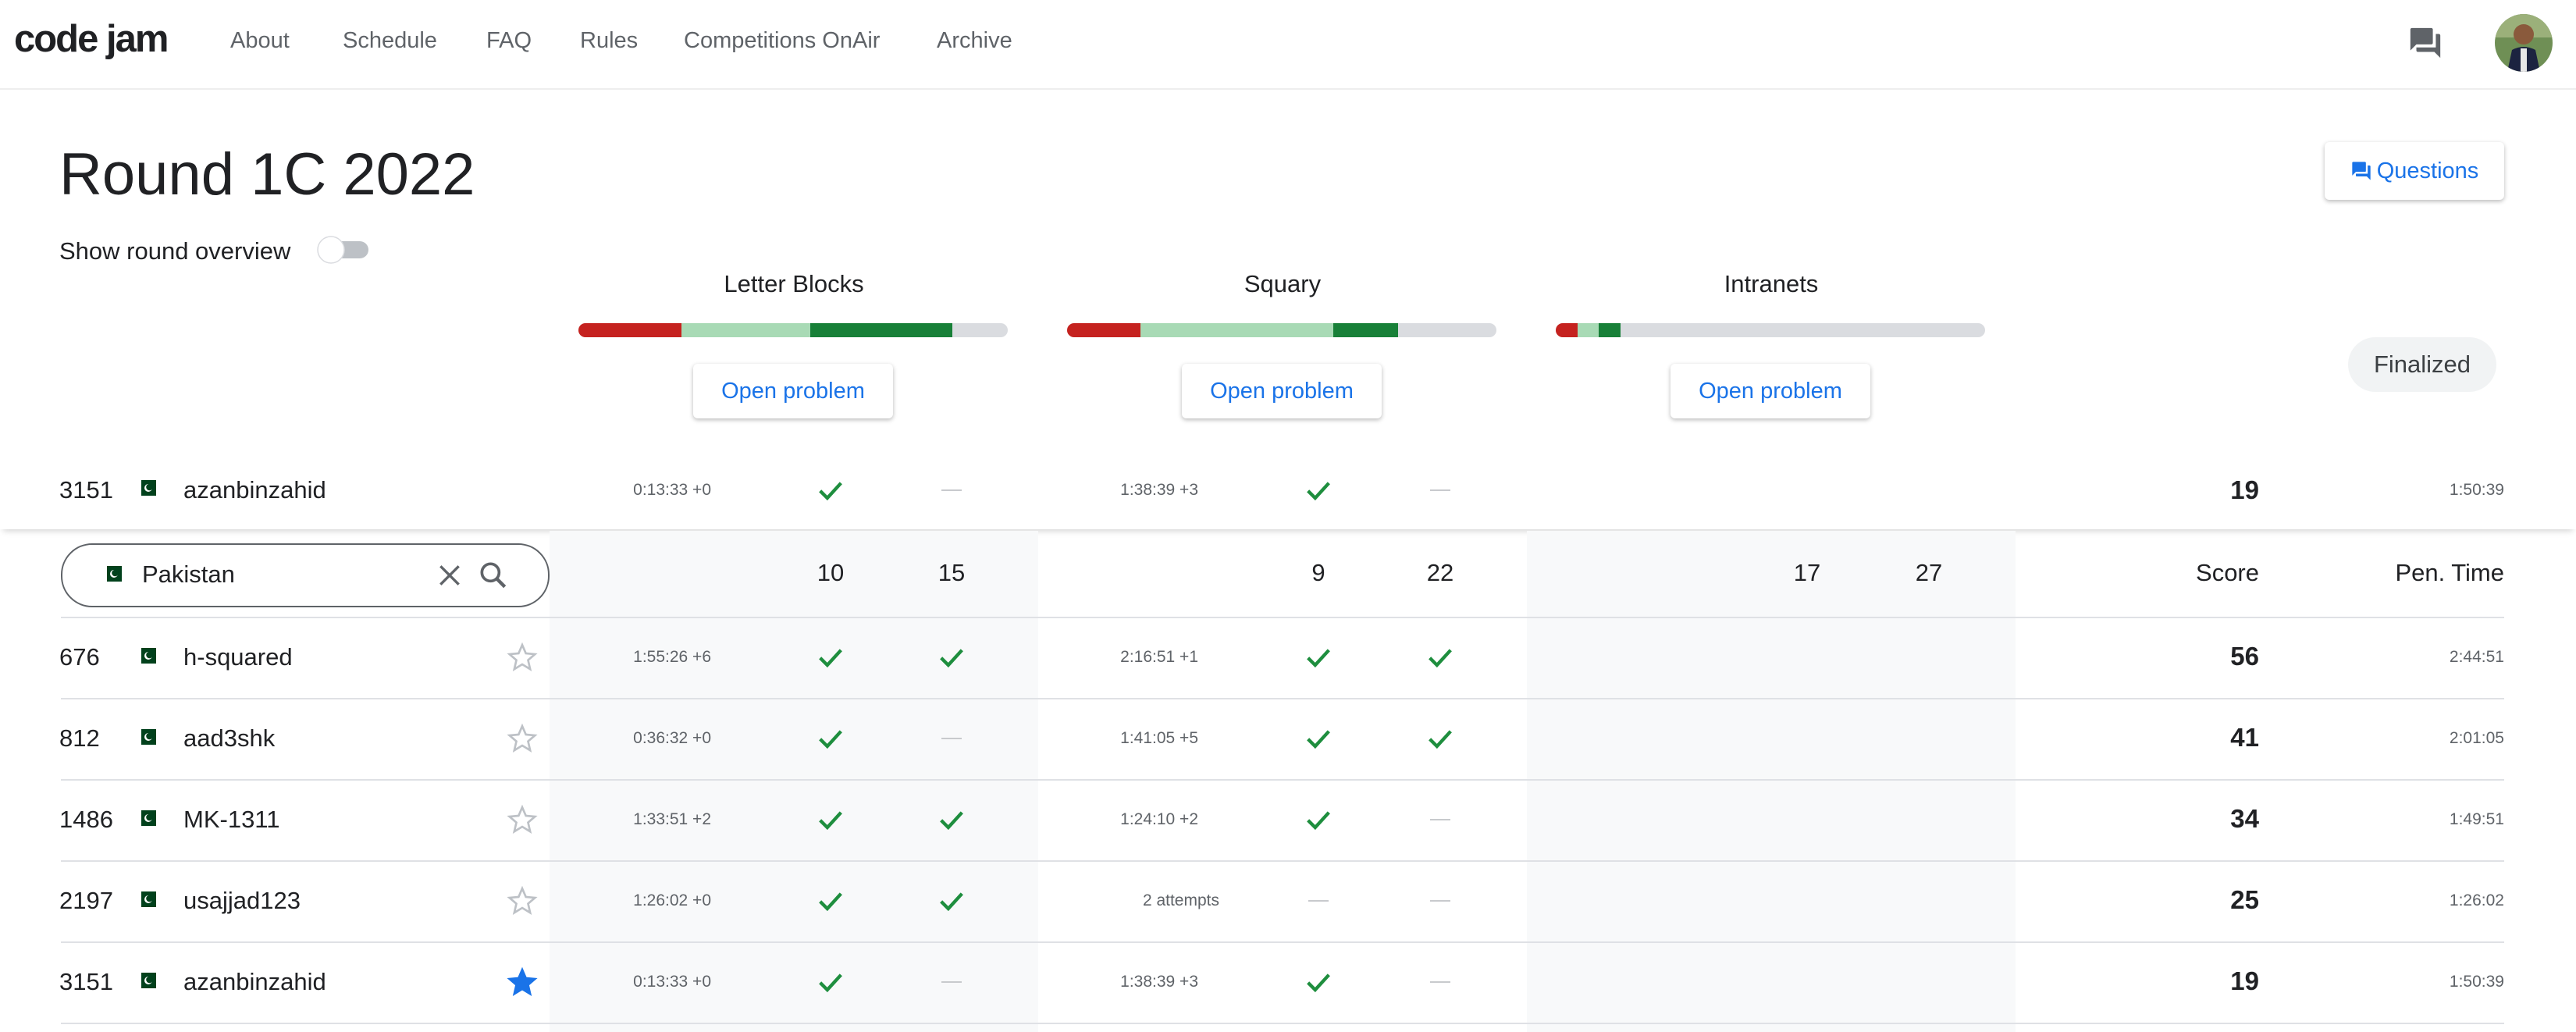 The width and height of the screenshot is (2576, 1032). I want to click on chat-icon, so click(2425, 43).